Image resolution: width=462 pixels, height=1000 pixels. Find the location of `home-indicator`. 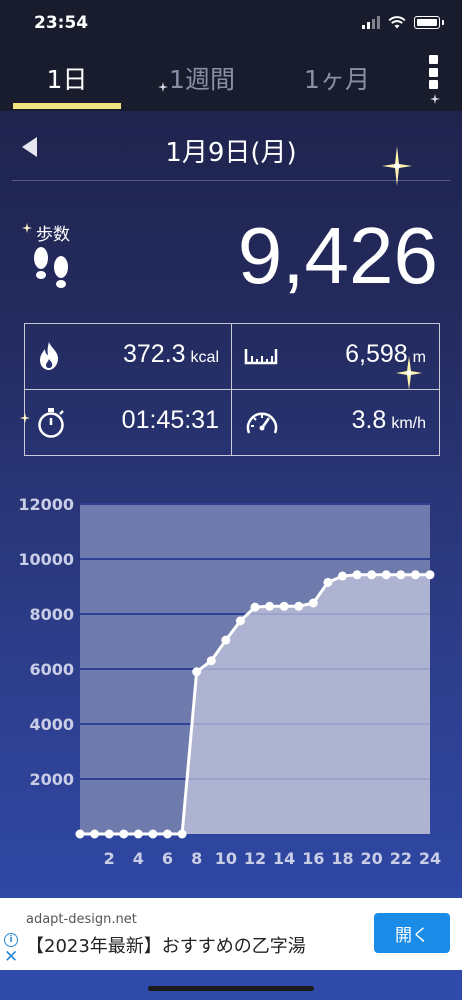

home-indicator is located at coordinates (231, 988).